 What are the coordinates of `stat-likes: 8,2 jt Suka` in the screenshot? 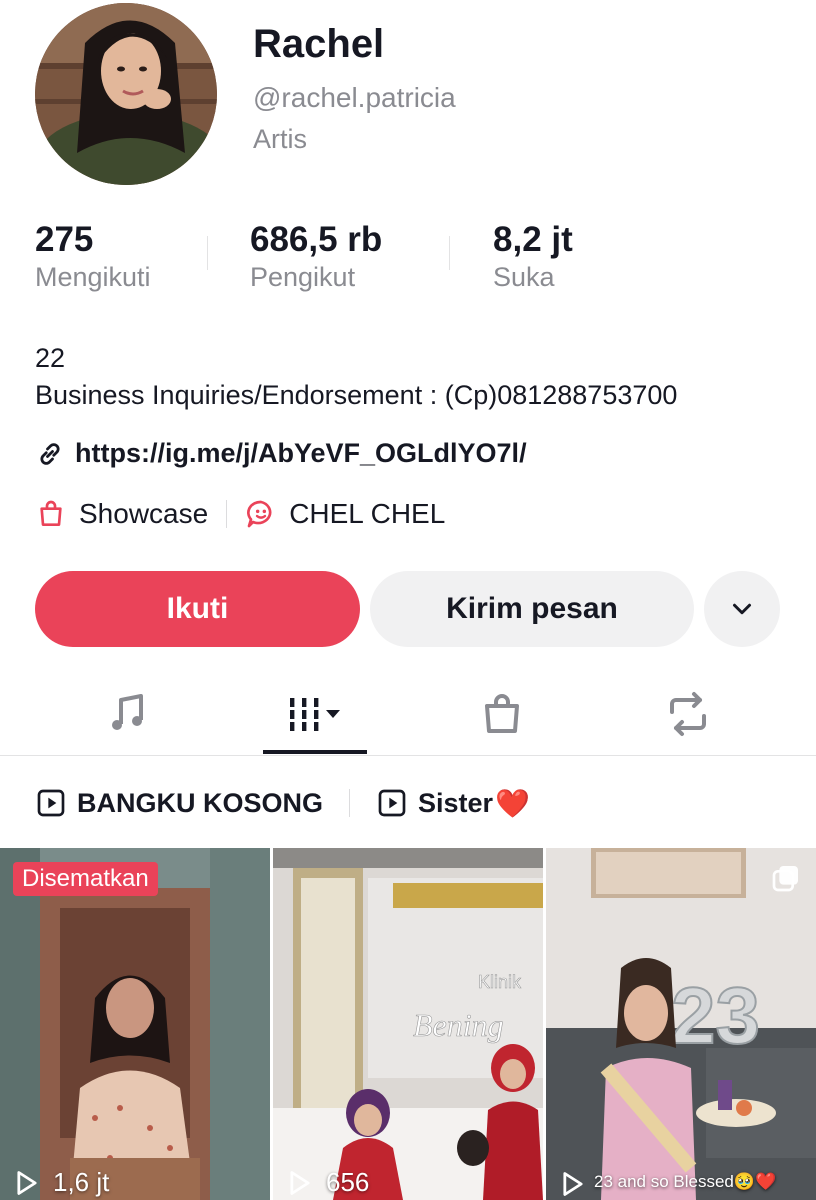 It's located at (533, 257).